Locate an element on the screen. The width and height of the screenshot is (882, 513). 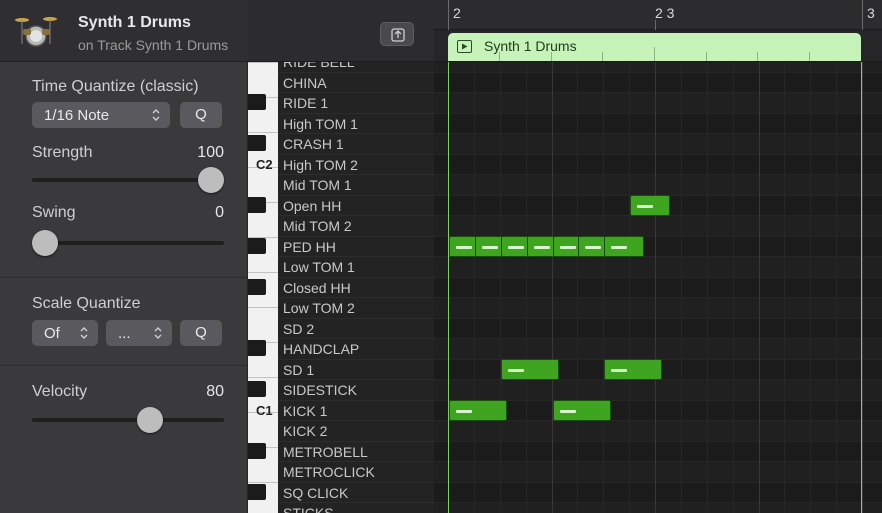
piano-keyboard: C2 C1 is located at coordinates (263, 287).